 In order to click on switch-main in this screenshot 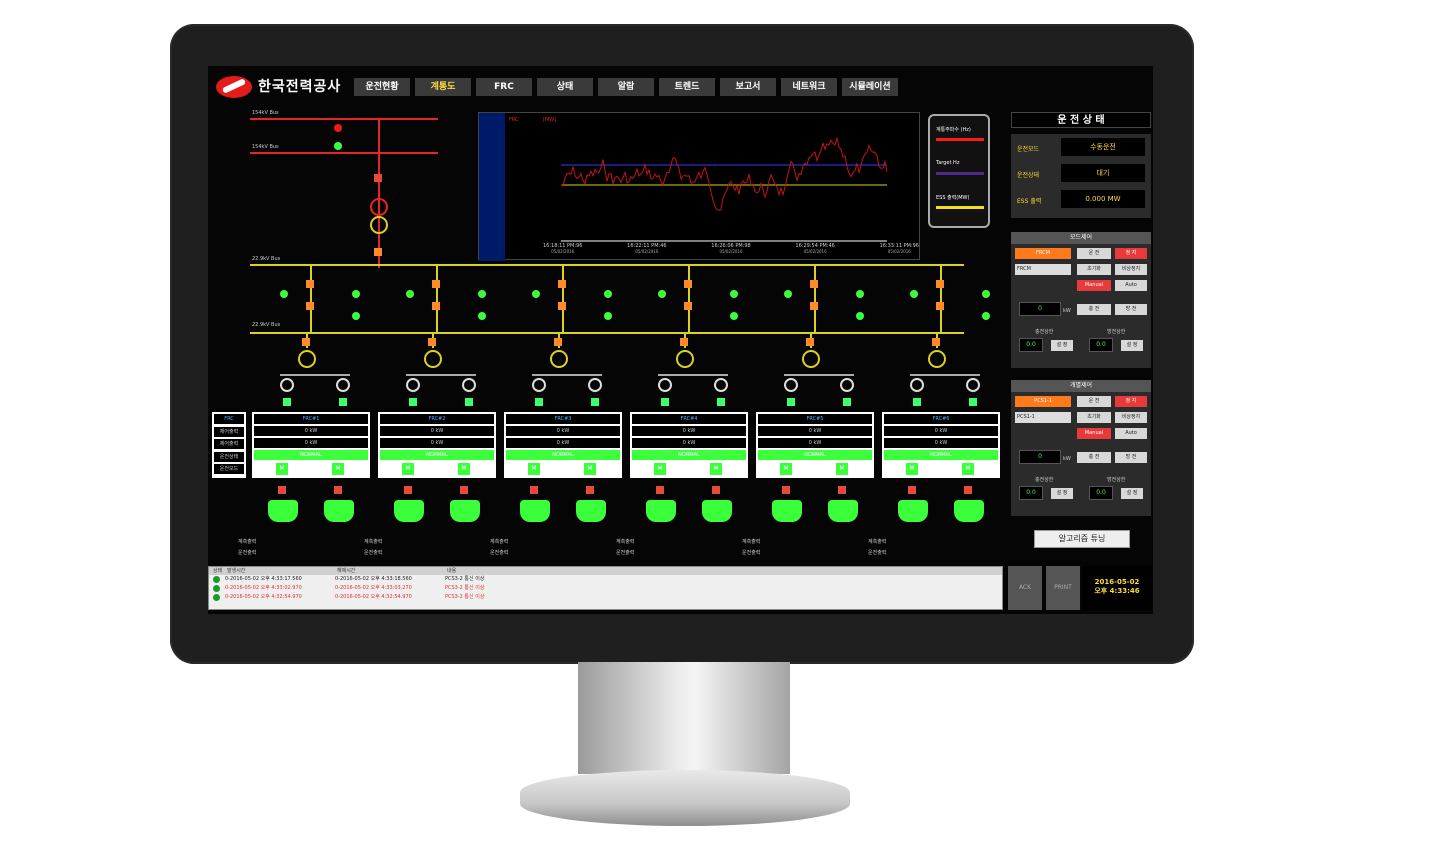, I will do `click(378, 178)`.